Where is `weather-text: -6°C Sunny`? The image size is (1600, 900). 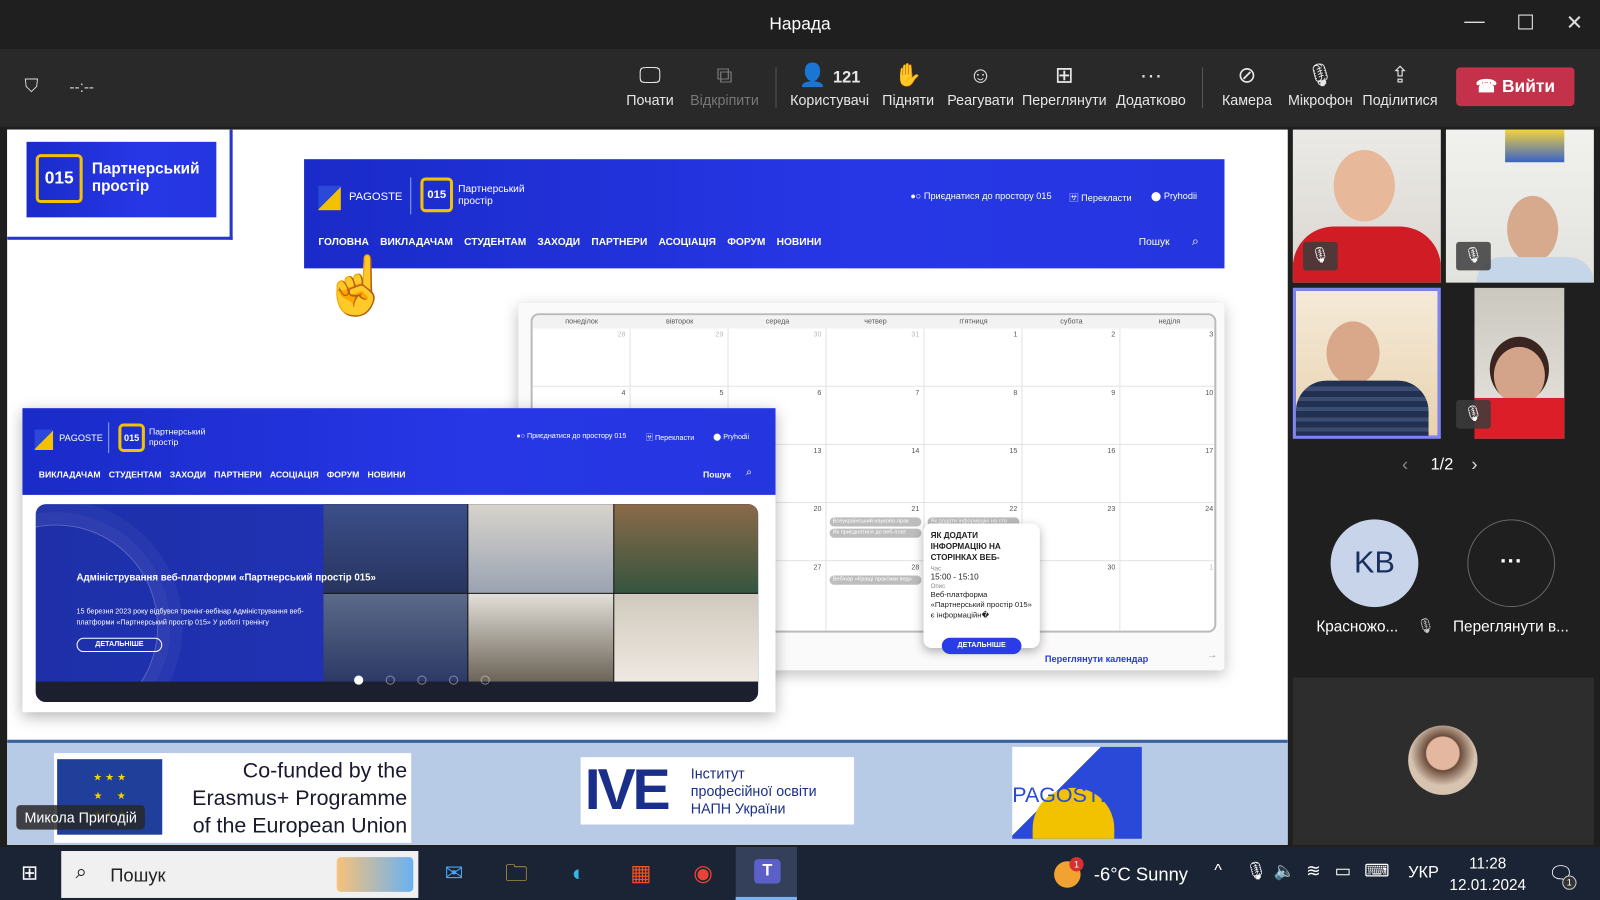
weather-text: -6°C Sunny is located at coordinates (1141, 874).